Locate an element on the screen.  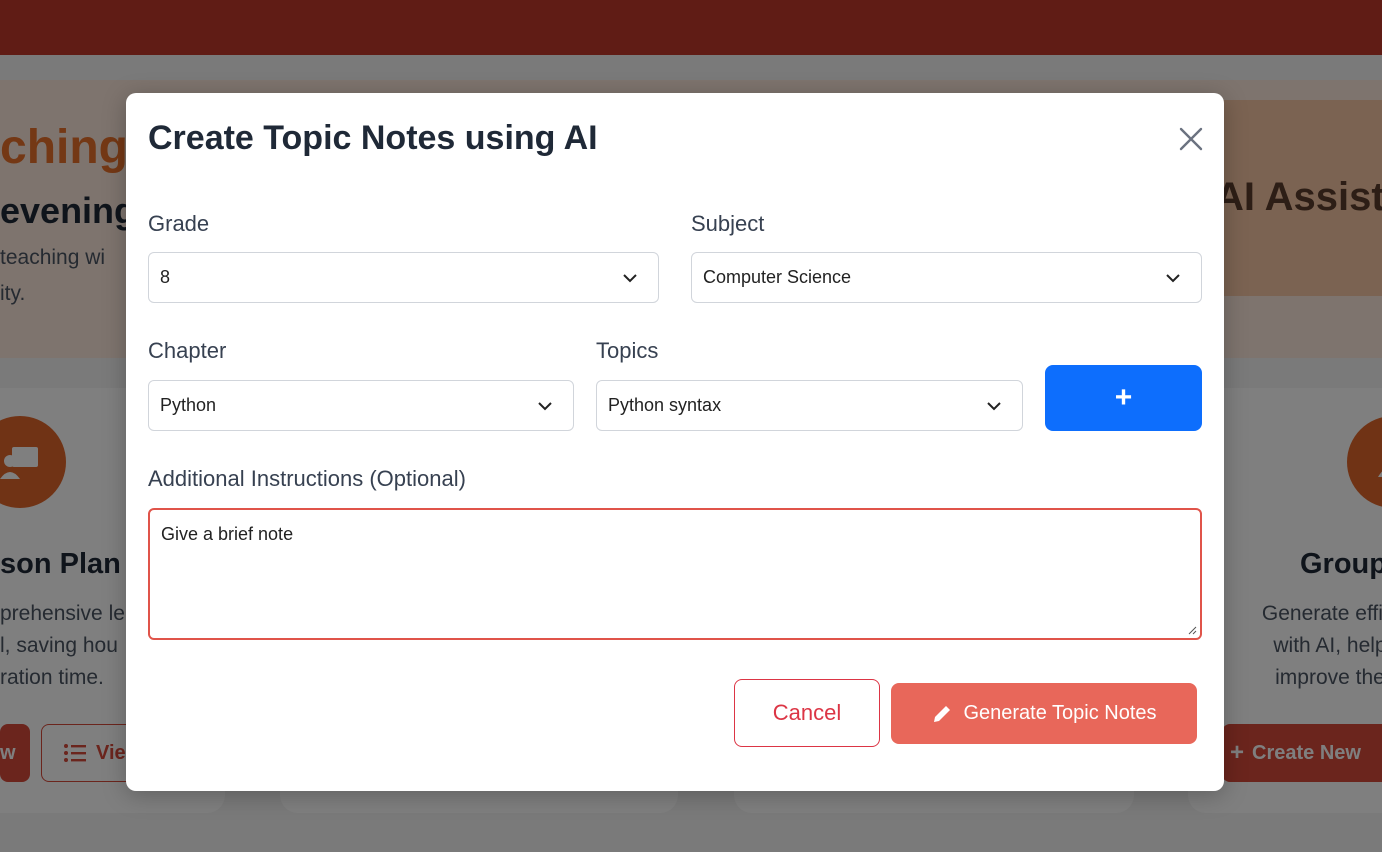
cancel-button: Cancel is located at coordinates (807, 713).